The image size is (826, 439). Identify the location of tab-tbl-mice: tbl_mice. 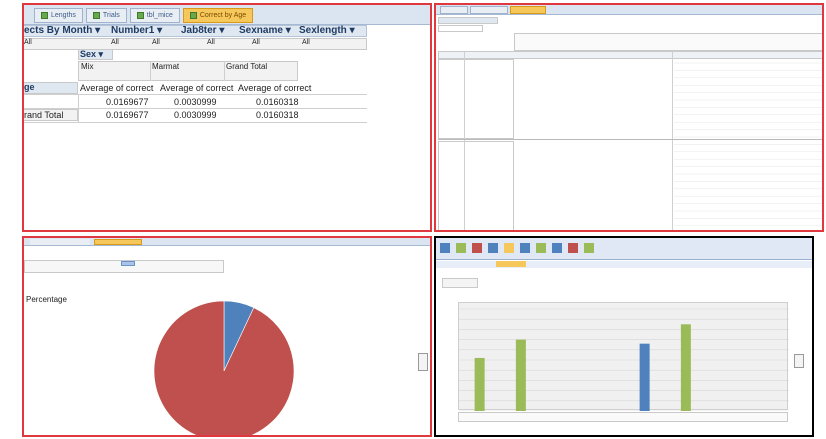
(154, 15).